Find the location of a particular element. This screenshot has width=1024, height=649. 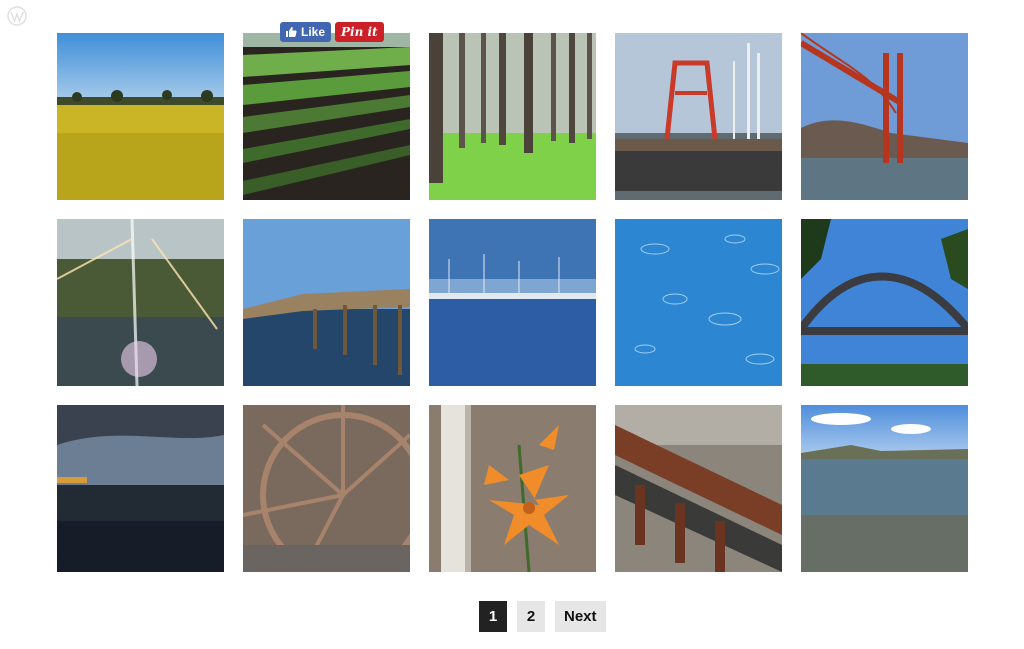

photo-marina is located at coordinates (512, 302).